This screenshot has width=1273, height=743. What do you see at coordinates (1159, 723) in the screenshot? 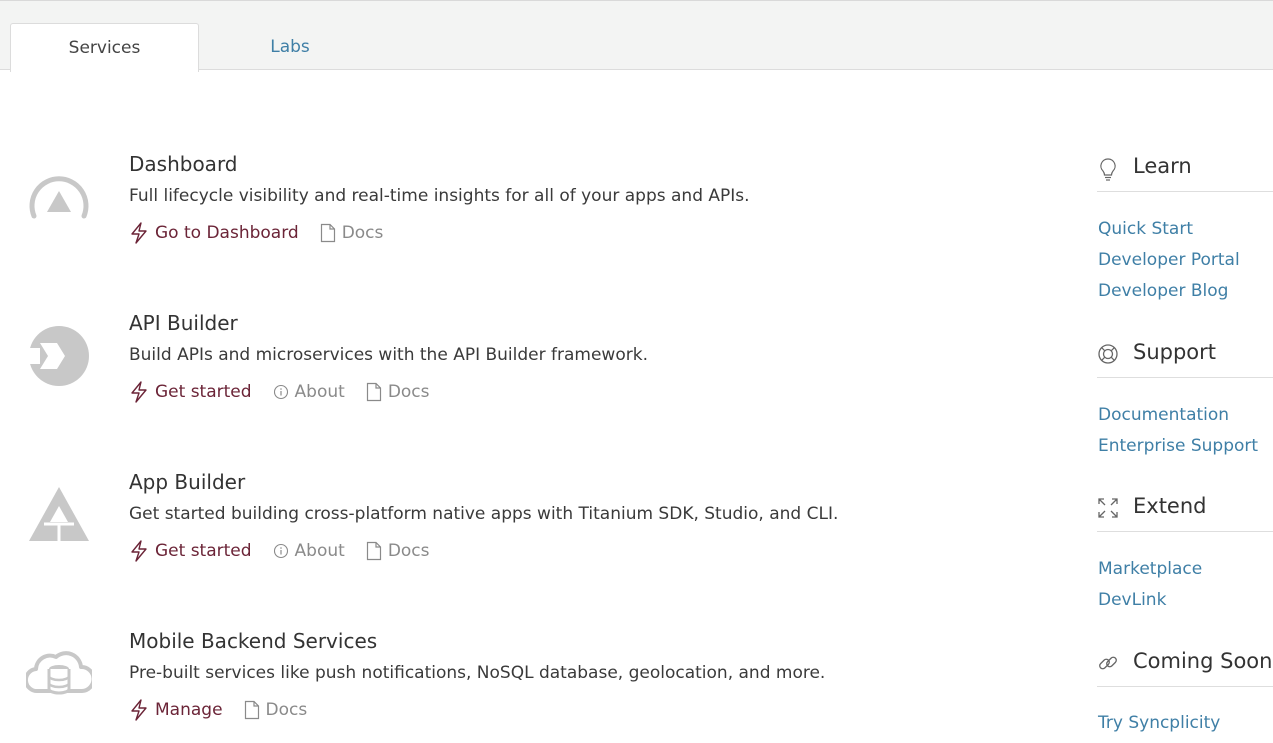
I see `sidebar-link-try-syncplicity: Try Syncplicity` at bounding box center [1159, 723].